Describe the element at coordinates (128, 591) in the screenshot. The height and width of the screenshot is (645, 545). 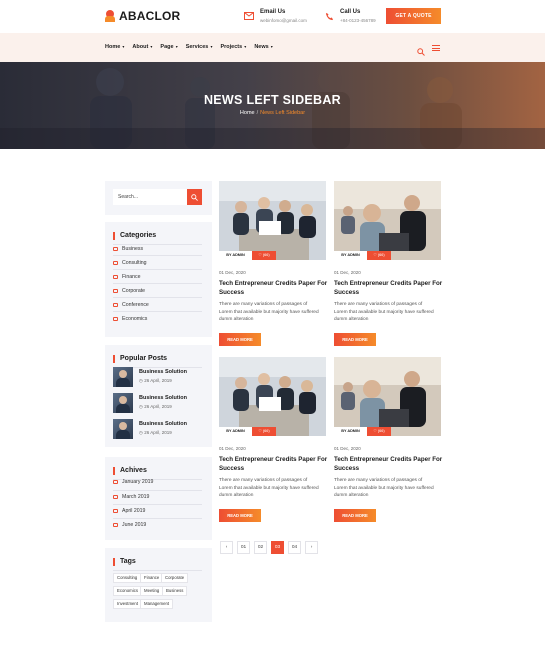
I see `tag-link: Economics` at that location.